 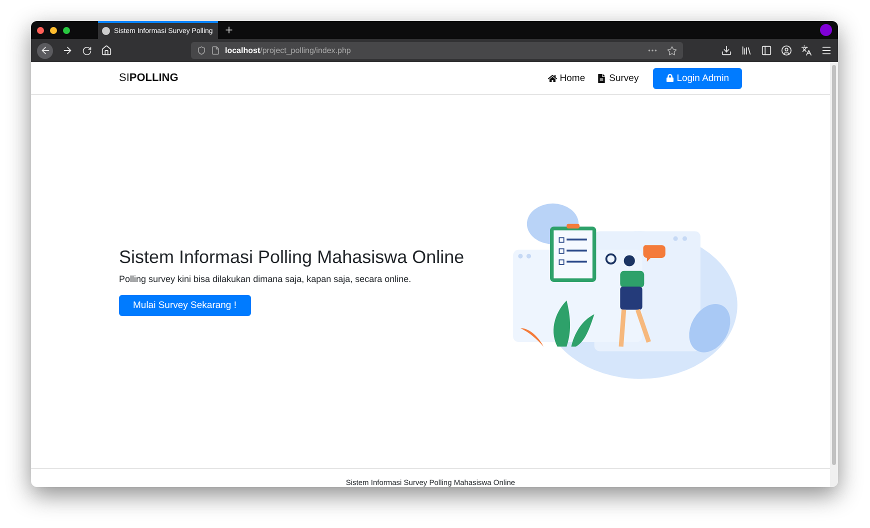 What do you see at coordinates (672, 51) in the screenshot?
I see `bookmark-star-icon` at bounding box center [672, 51].